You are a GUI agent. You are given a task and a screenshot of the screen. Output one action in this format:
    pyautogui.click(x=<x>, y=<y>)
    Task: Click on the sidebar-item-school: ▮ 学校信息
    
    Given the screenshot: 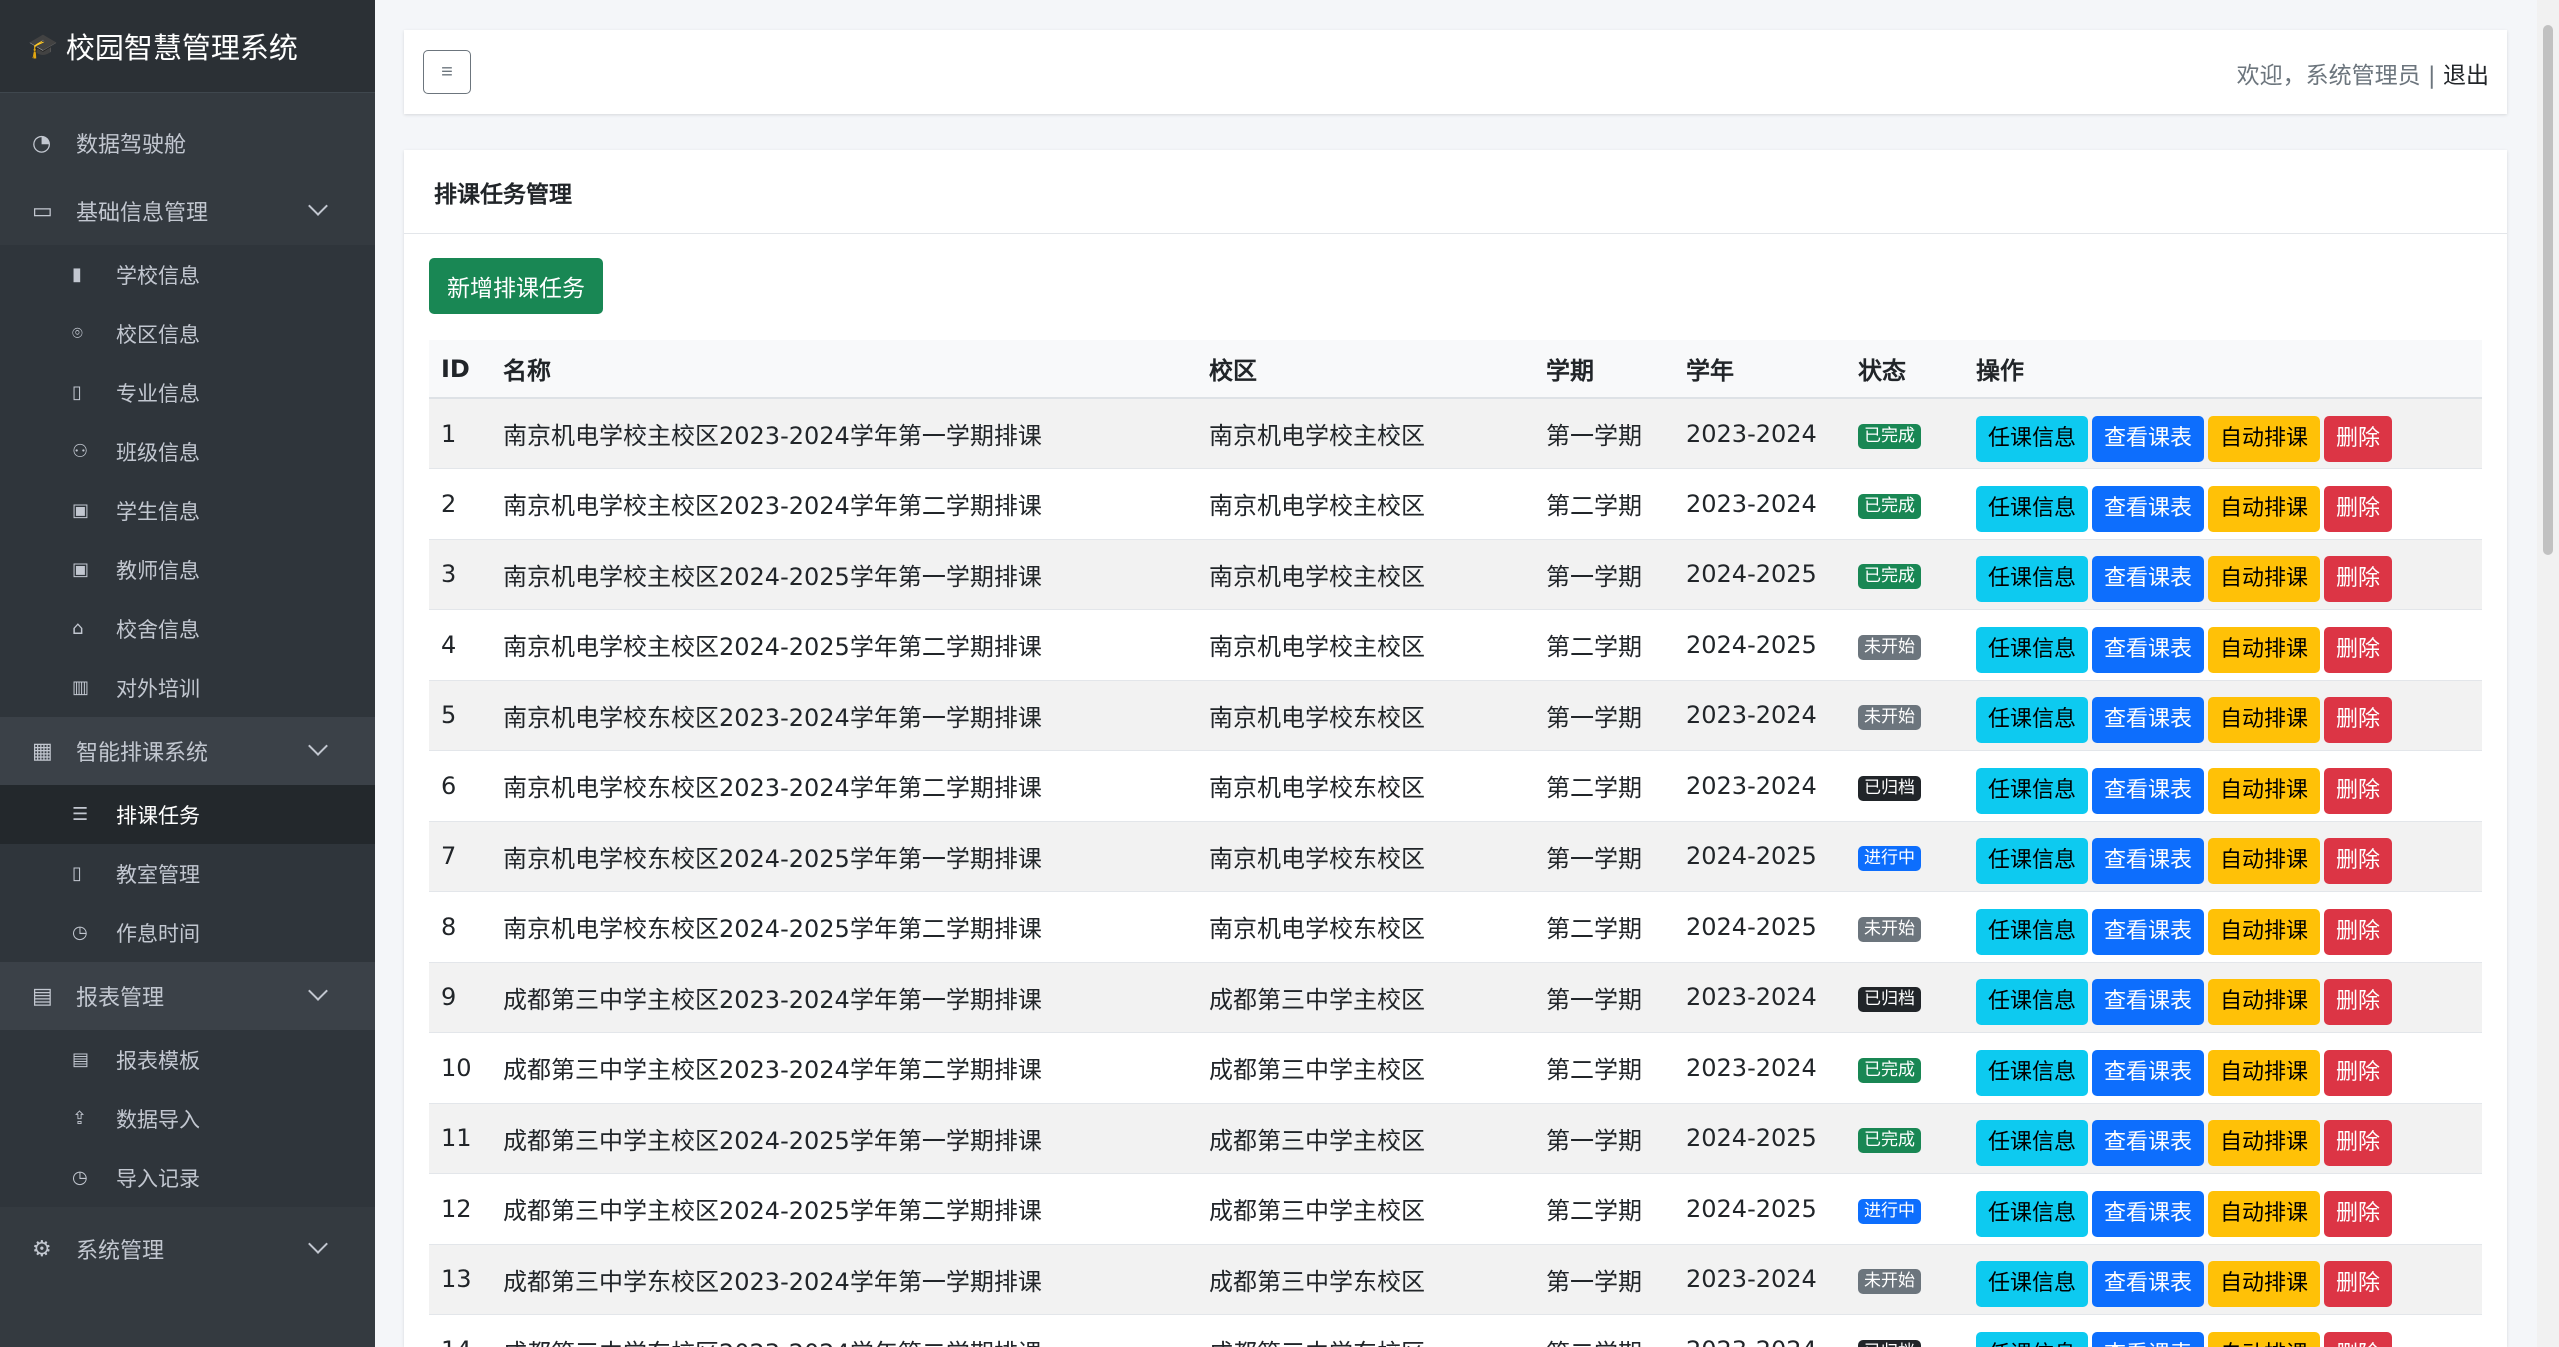 What is the action you would take?
    pyautogui.click(x=187, y=274)
    